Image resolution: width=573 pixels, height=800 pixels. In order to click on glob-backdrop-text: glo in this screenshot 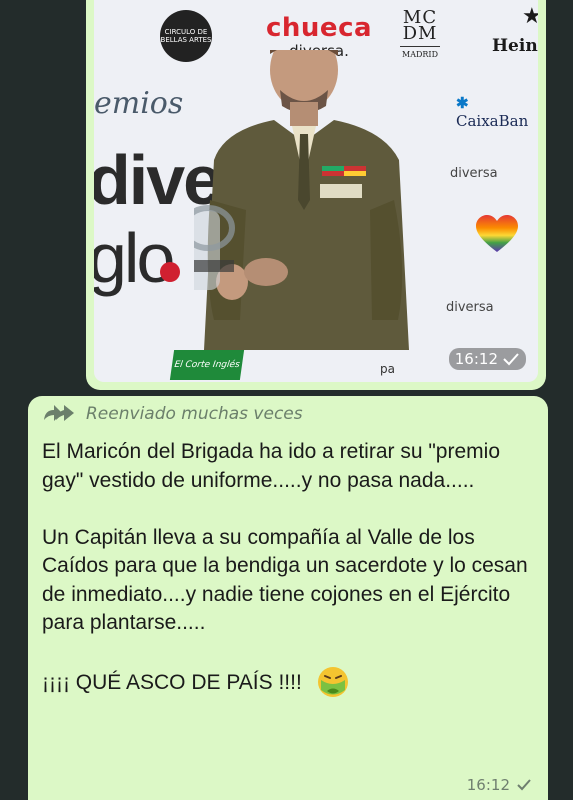, I will do `click(134, 258)`.